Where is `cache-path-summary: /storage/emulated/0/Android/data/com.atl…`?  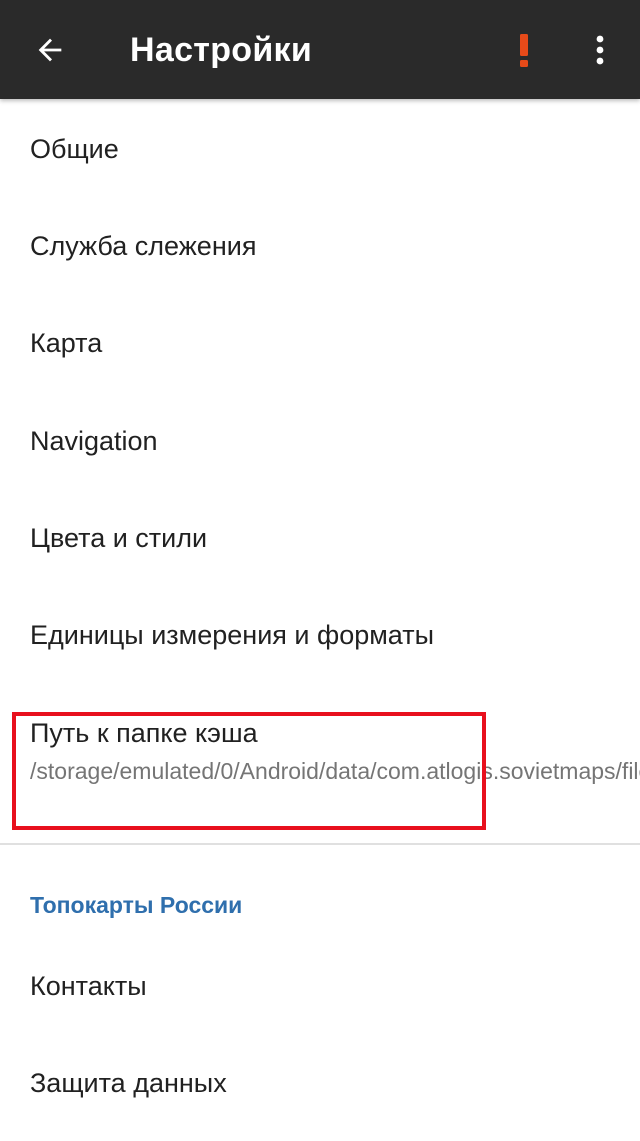 cache-path-summary: /storage/emulated/0/Android/data/com.atl… is located at coordinates (335, 771).